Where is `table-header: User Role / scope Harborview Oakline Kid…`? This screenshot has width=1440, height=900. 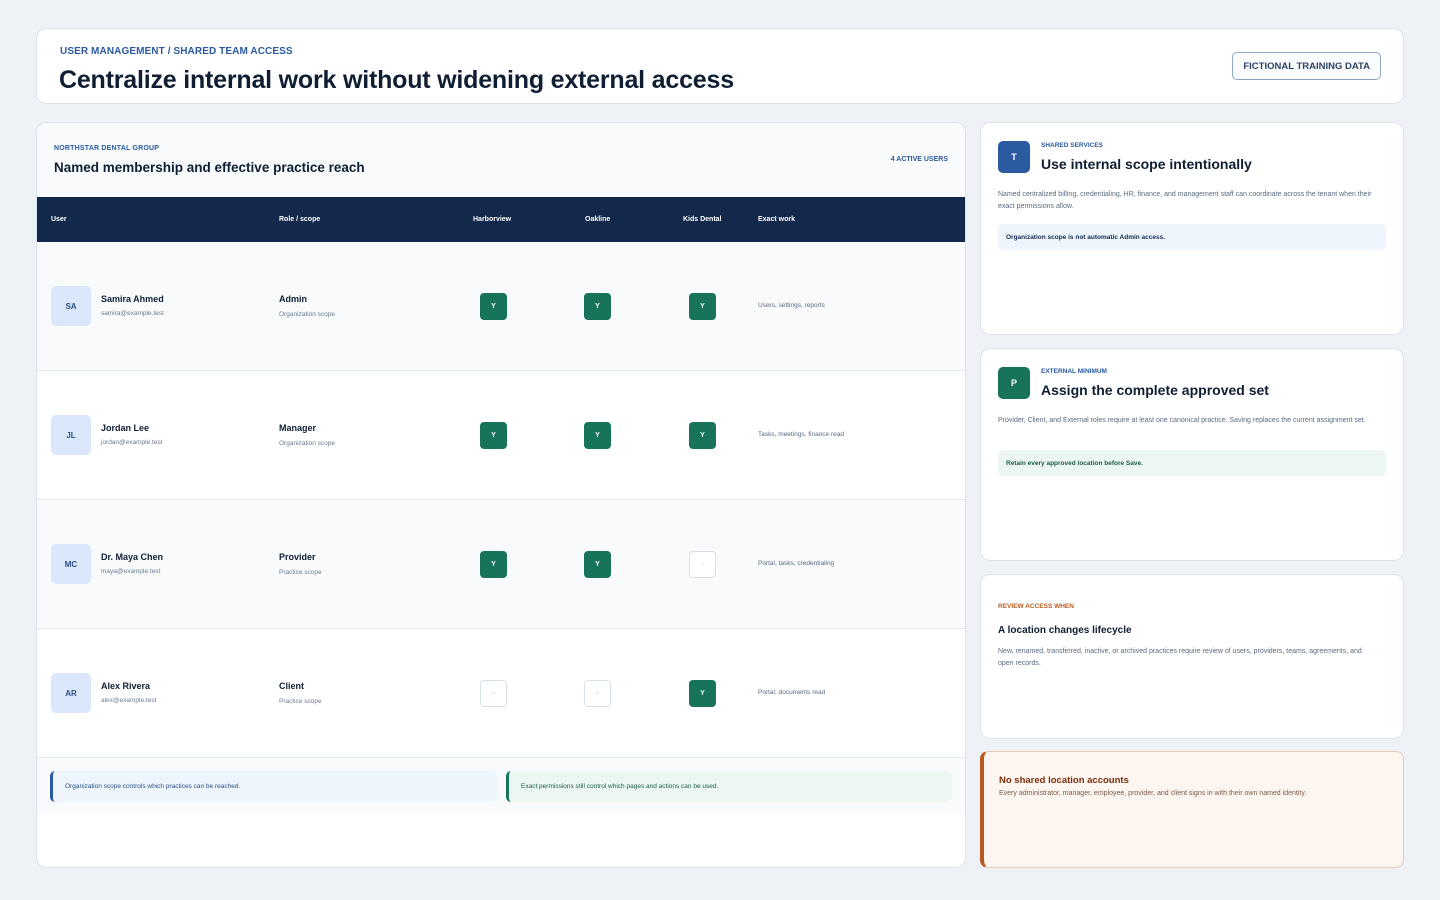 table-header: User Role / scope Harborview Oakline Kid… is located at coordinates (501, 219).